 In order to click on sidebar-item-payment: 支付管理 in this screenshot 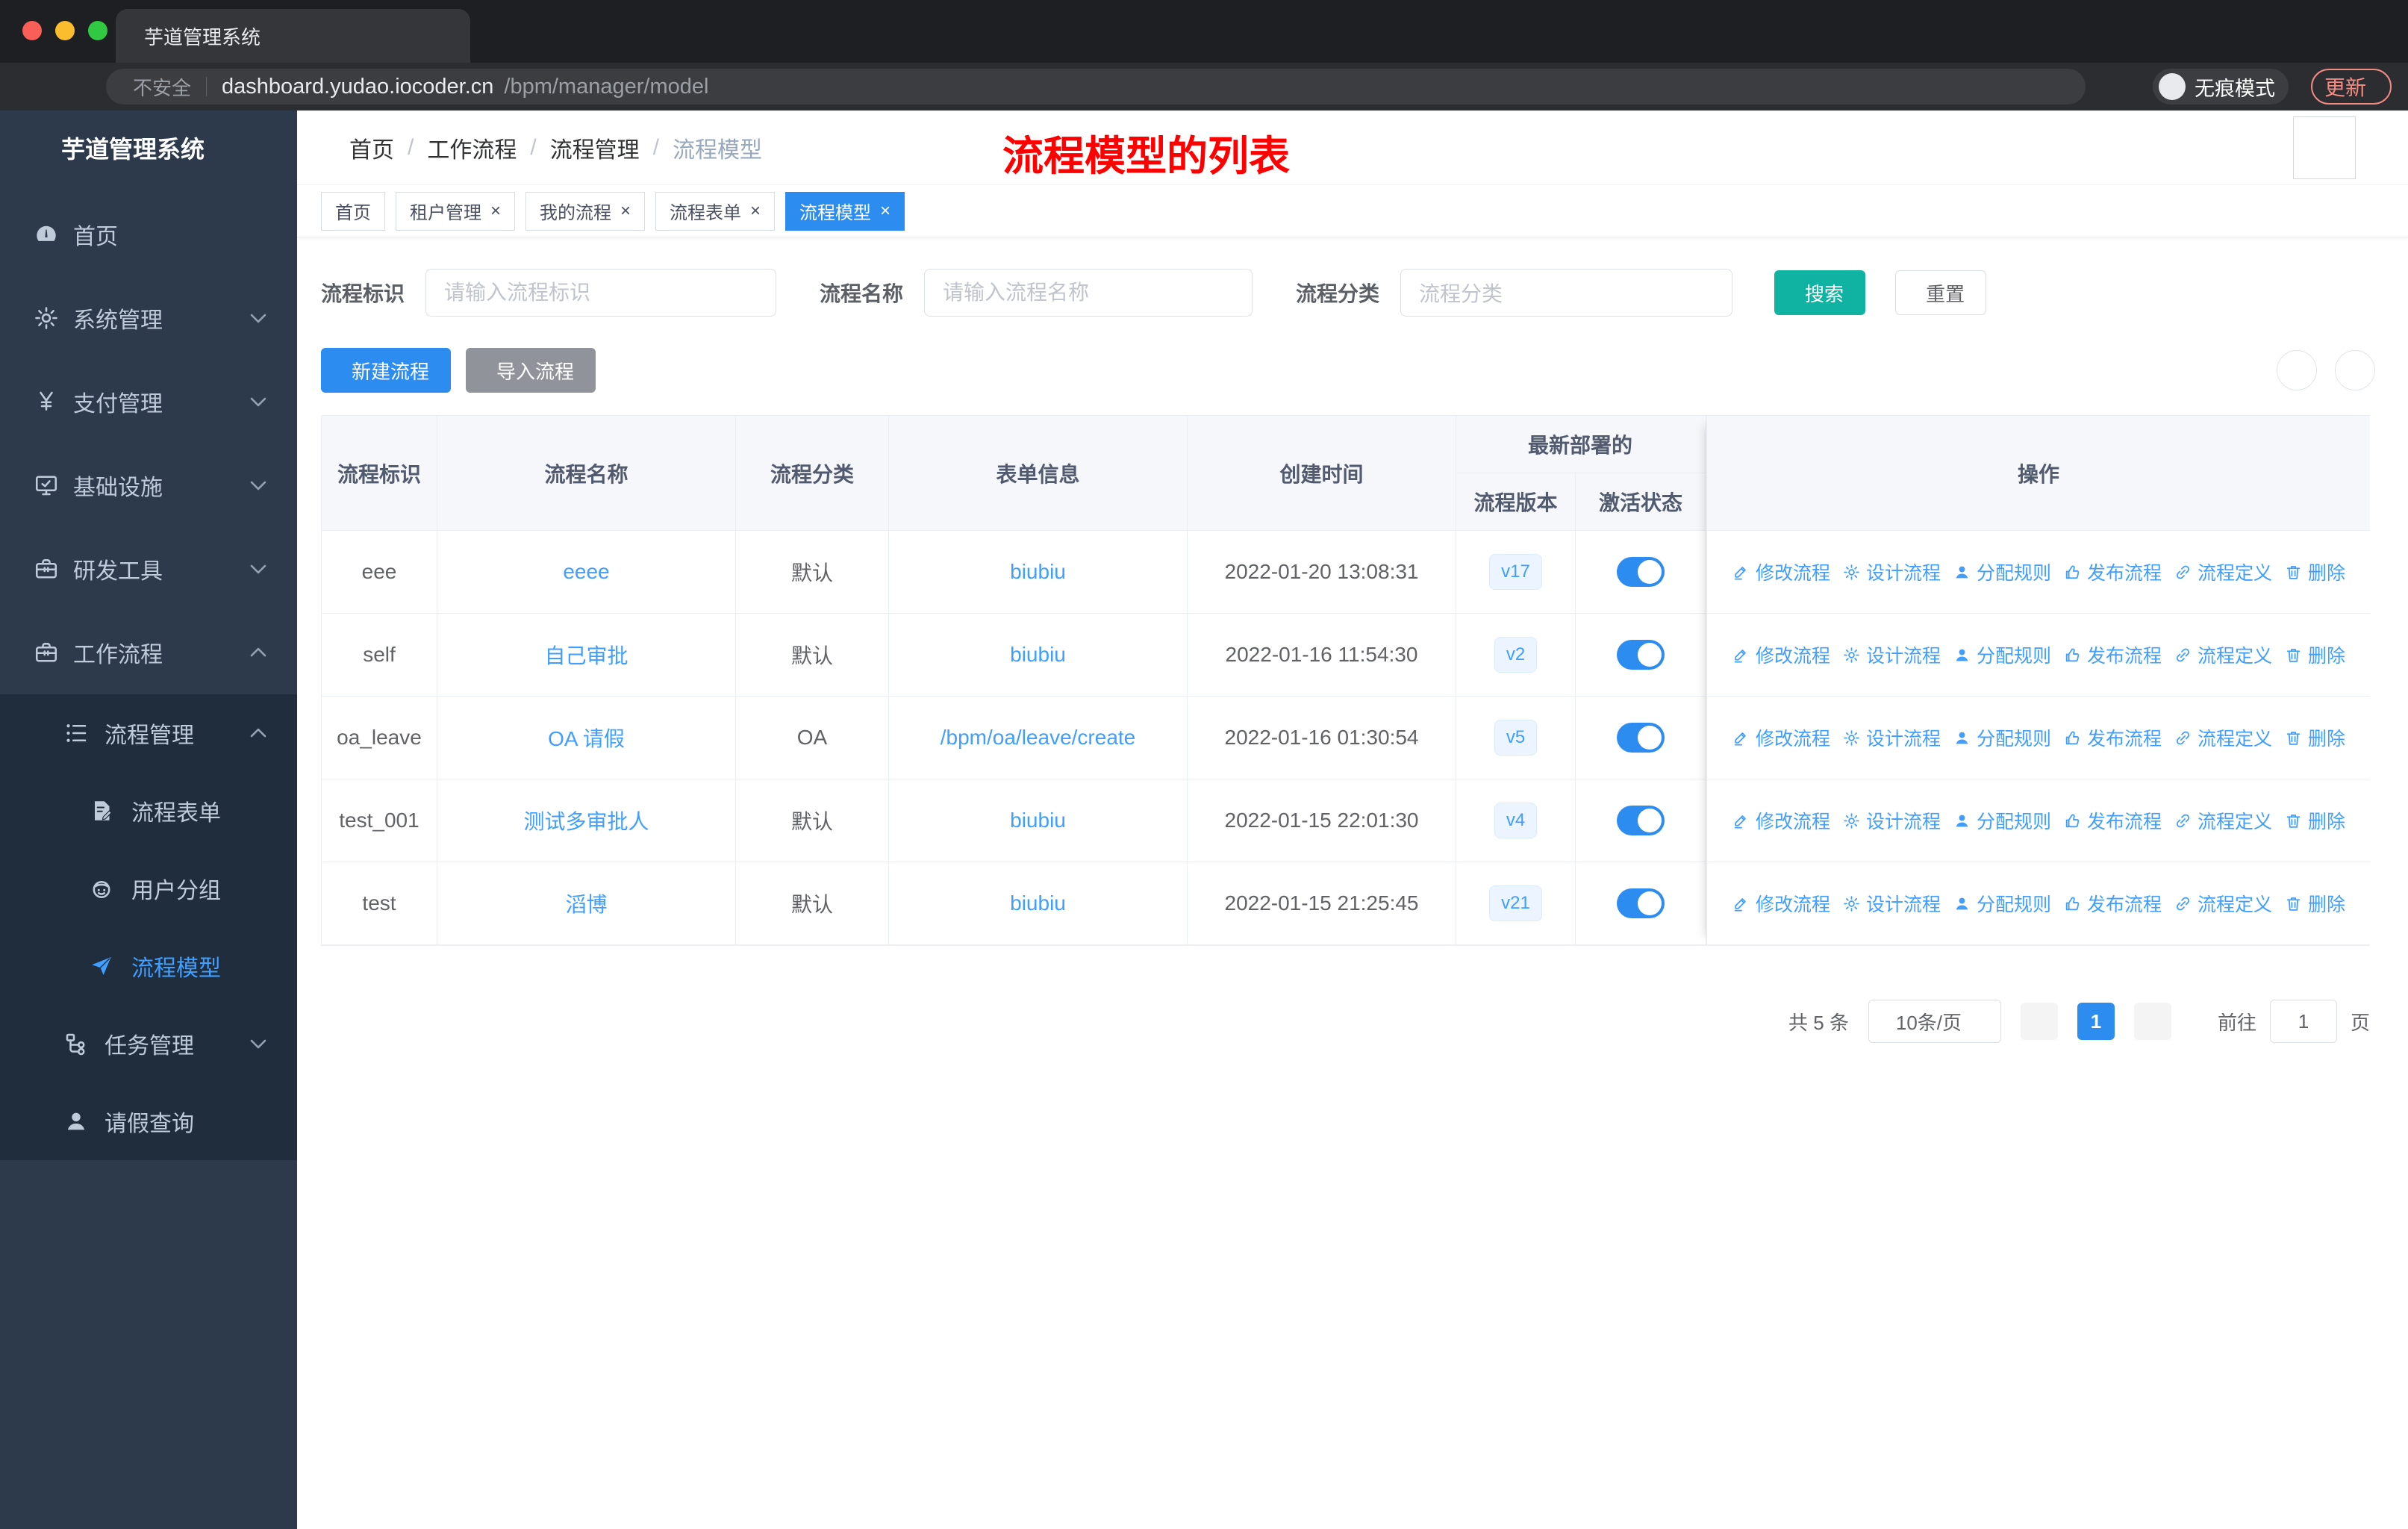, I will do `click(148, 402)`.